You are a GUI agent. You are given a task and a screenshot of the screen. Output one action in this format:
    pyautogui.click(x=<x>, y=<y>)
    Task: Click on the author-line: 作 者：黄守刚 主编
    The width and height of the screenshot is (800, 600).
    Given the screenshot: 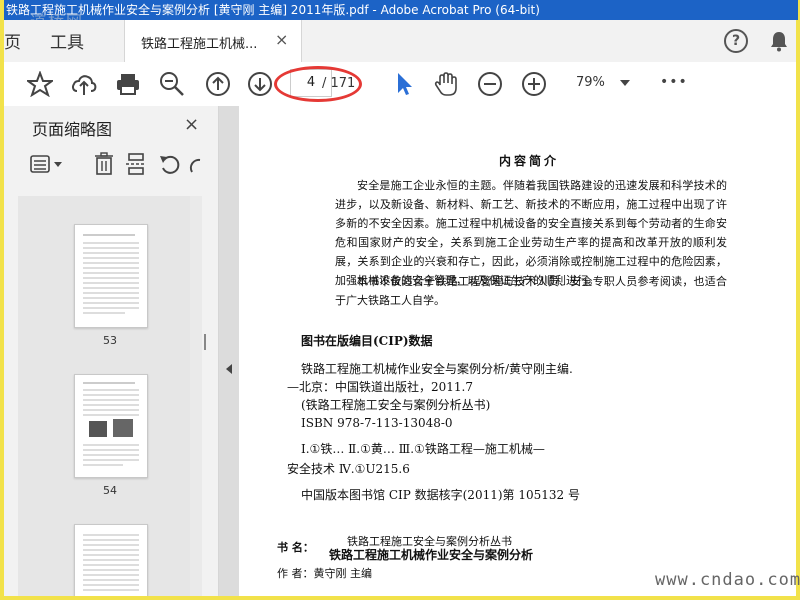 What is the action you would take?
    pyautogui.click(x=324, y=573)
    